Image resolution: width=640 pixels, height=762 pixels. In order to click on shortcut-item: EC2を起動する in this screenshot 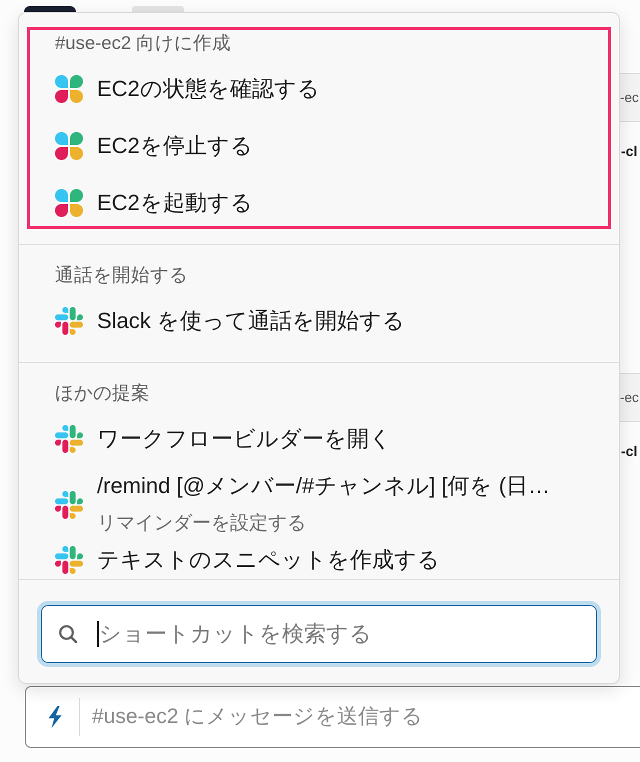, I will do `click(327, 203)`.